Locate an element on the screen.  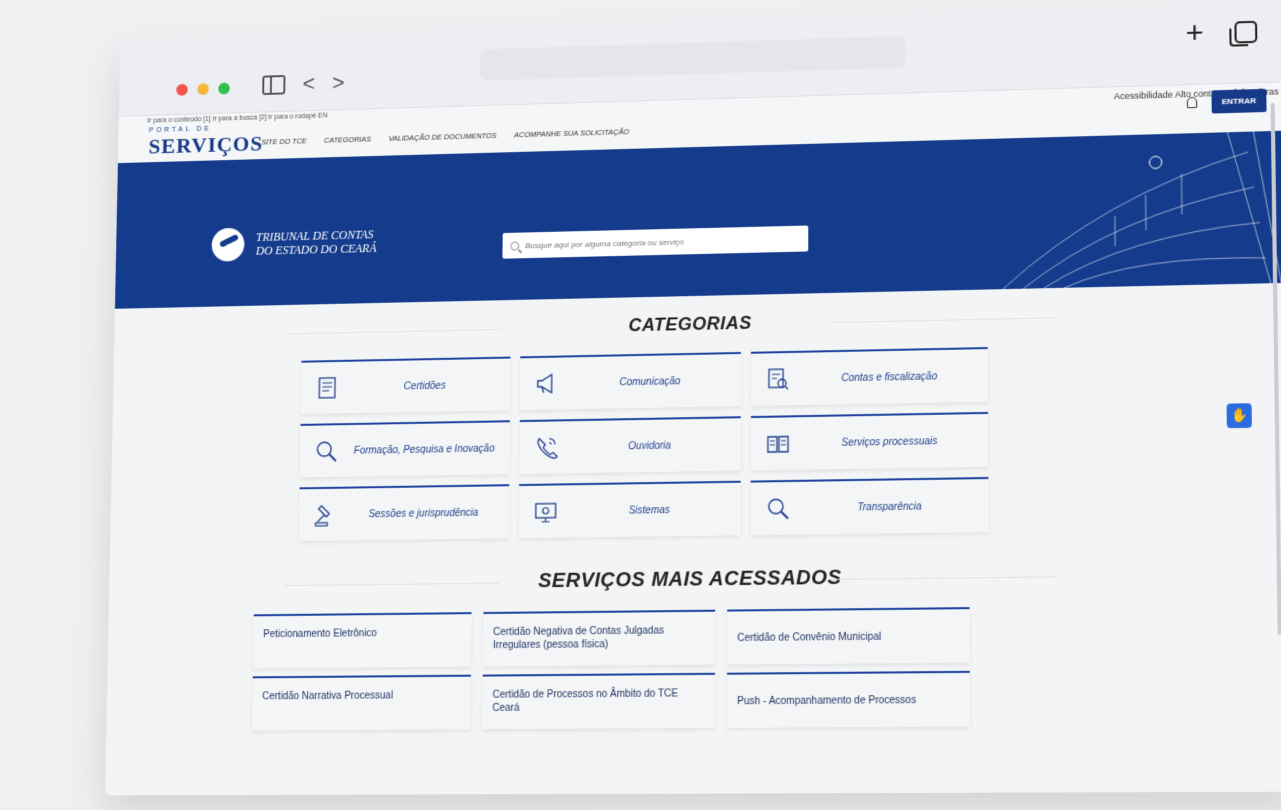
book-icon is located at coordinates (778, 443).